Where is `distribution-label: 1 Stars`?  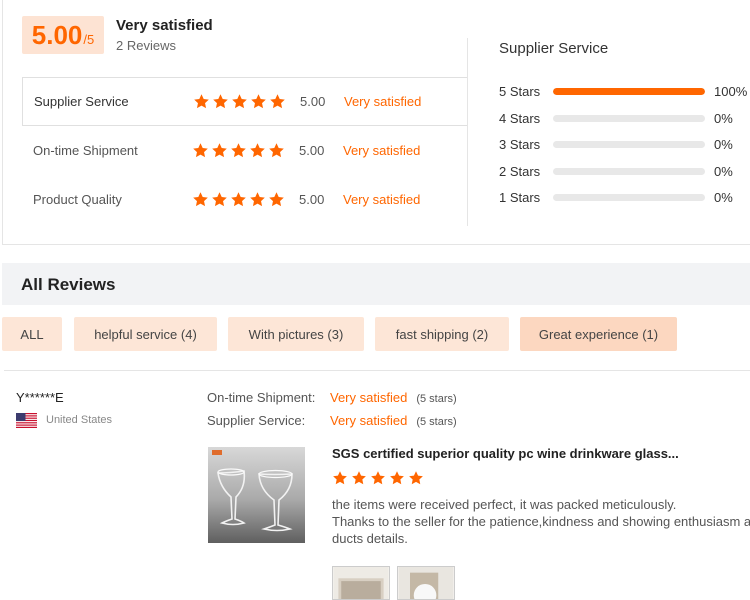
distribution-label: 1 Stars is located at coordinates (520, 197).